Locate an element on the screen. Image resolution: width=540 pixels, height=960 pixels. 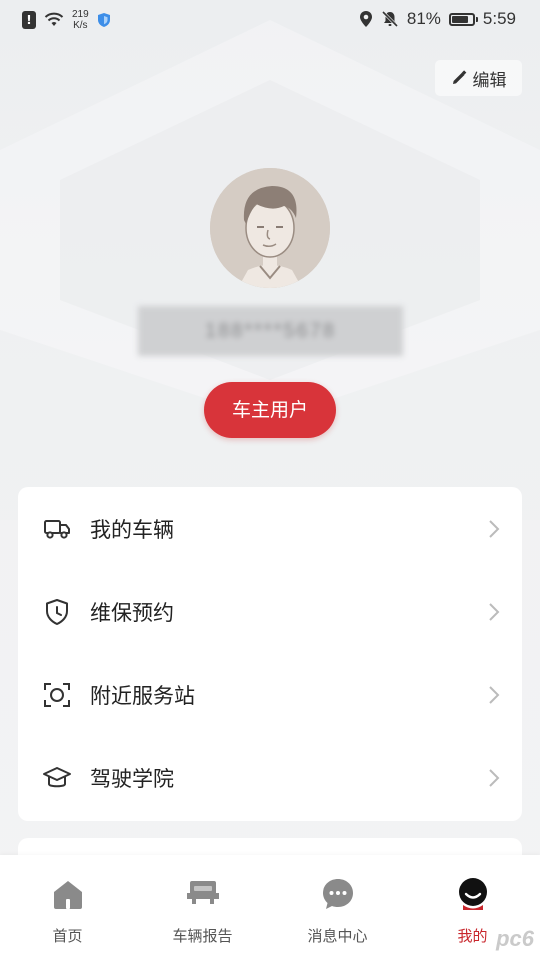
truck-icon is located at coordinates (57, 529).